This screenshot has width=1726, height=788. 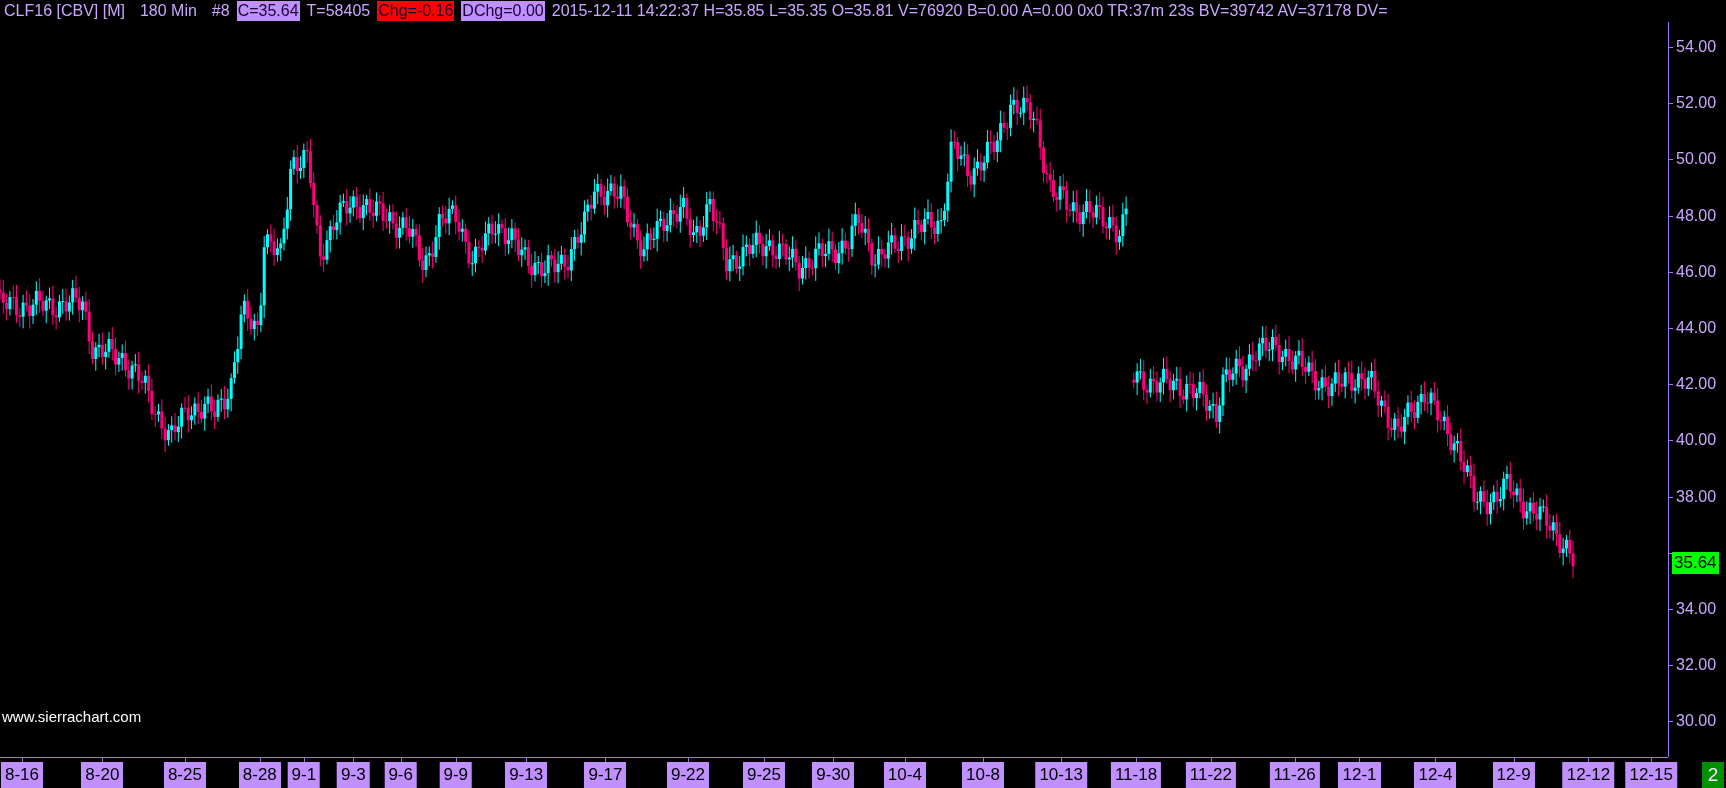 What do you see at coordinates (268, 11) in the screenshot?
I see `data-badge: C=35.64` at bounding box center [268, 11].